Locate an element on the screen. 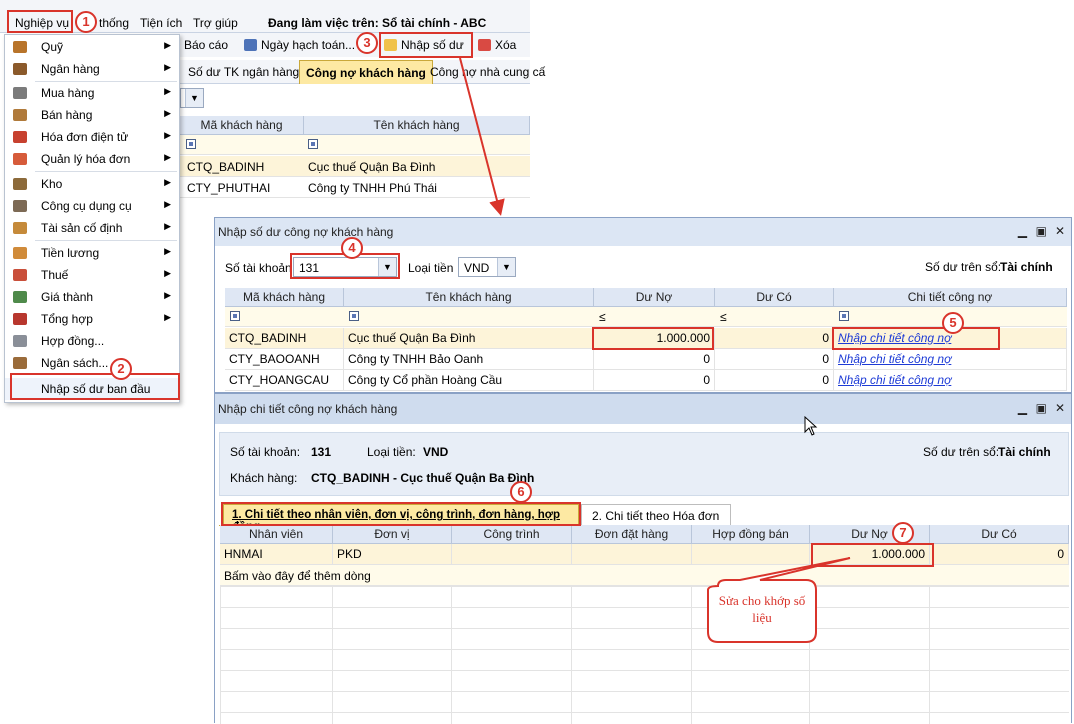 This screenshot has height=724, width=1074. annotation-arrows is located at coordinates (482, 136).